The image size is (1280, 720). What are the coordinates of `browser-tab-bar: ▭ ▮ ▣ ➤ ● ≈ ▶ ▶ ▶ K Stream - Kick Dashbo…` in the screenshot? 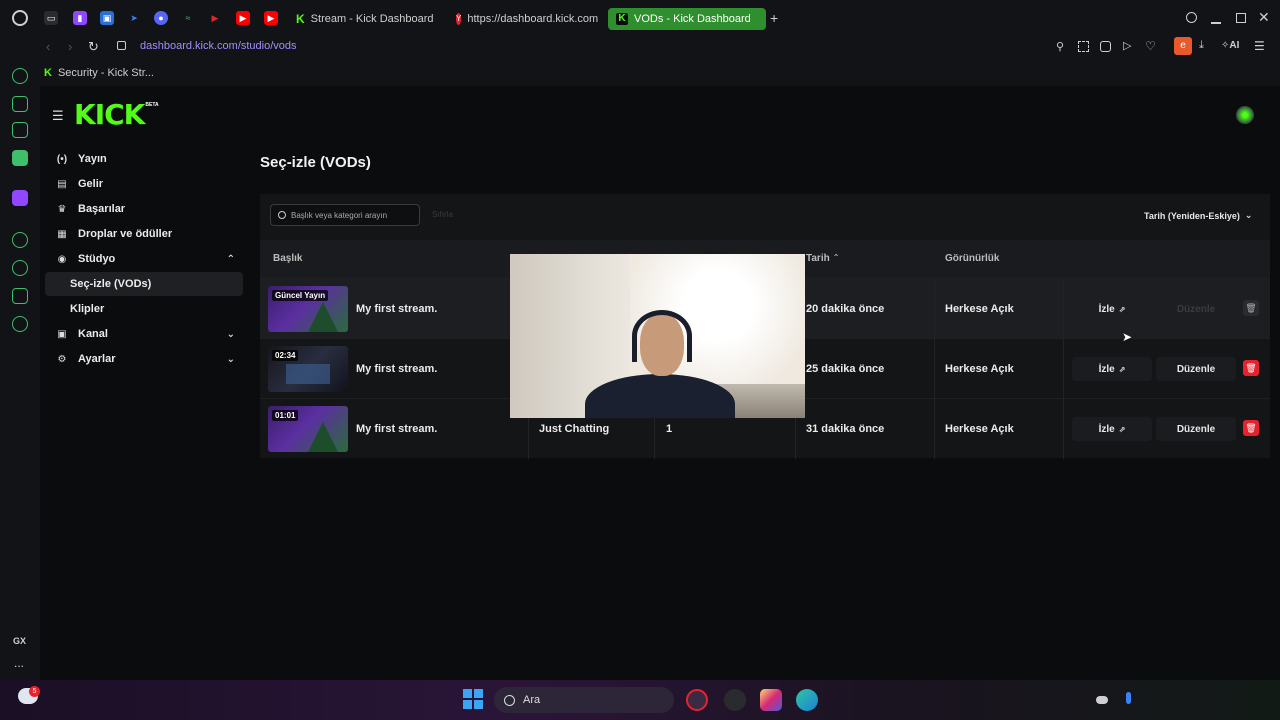 It's located at (640, 18).